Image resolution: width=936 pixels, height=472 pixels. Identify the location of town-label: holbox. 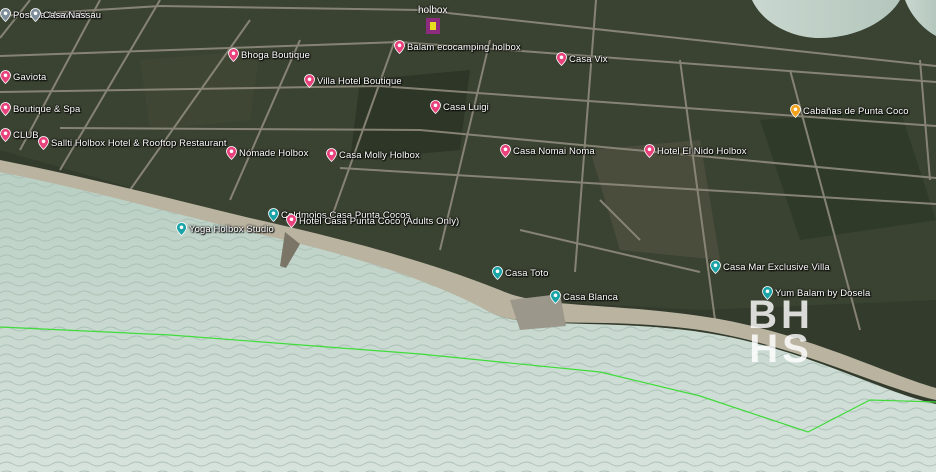
(433, 10).